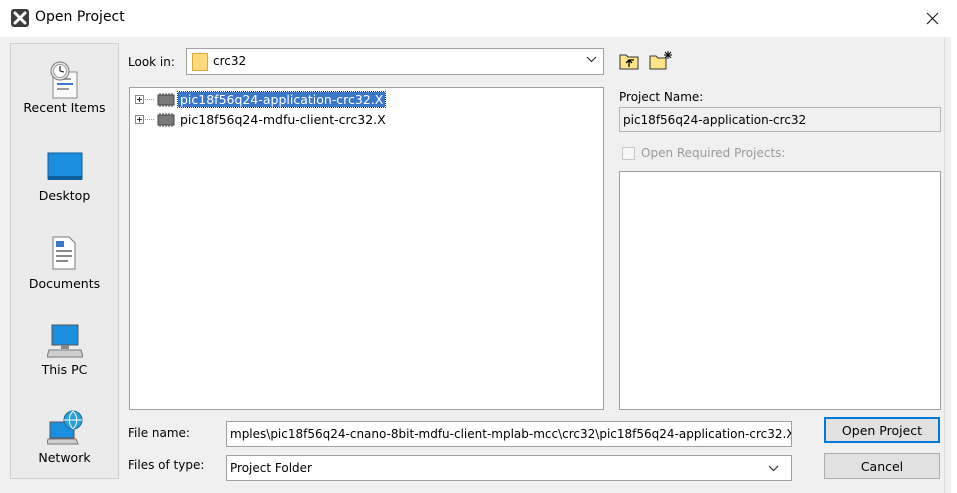 The width and height of the screenshot is (957, 493). I want to click on project-name-field: pic18f56q24-application-crc32, so click(780, 119).